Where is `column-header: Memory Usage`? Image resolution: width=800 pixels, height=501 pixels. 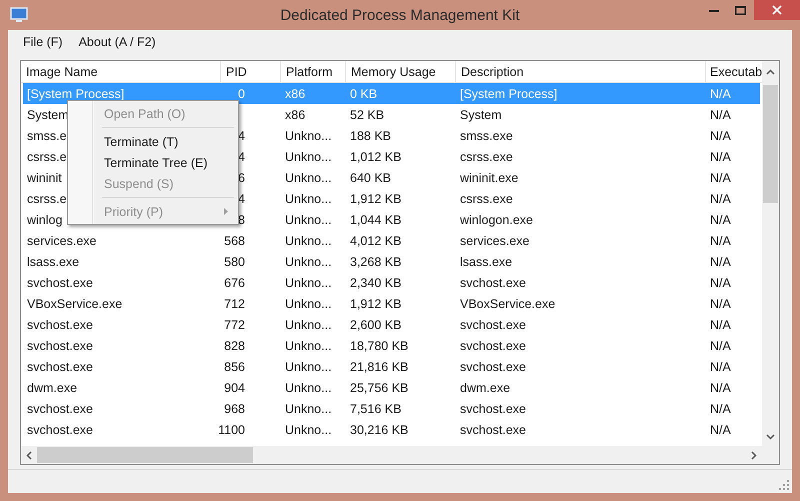 column-header: Memory Usage is located at coordinates (401, 71).